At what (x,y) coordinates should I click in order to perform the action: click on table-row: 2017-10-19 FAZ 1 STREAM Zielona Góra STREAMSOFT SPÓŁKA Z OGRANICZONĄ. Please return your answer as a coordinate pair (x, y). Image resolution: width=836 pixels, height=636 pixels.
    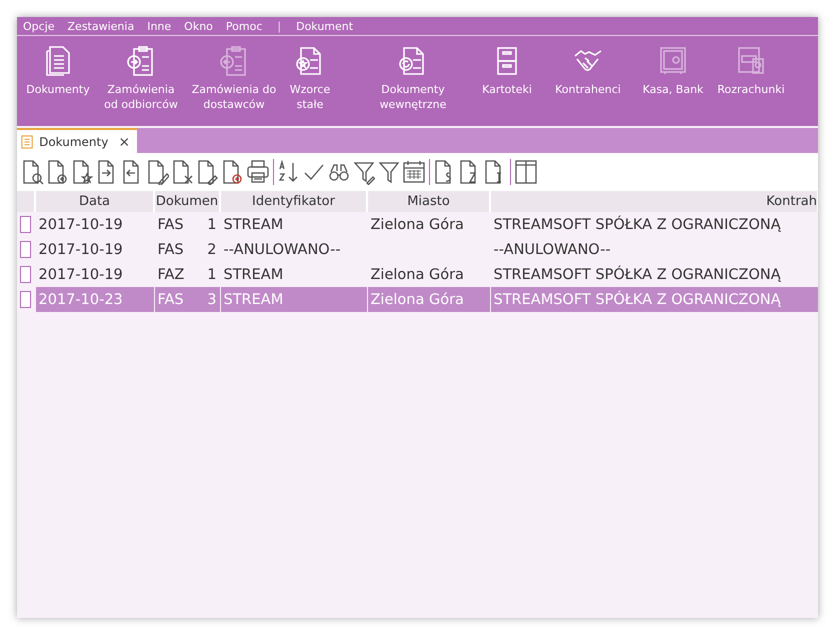
    Looking at the image, I should click on (417, 274).